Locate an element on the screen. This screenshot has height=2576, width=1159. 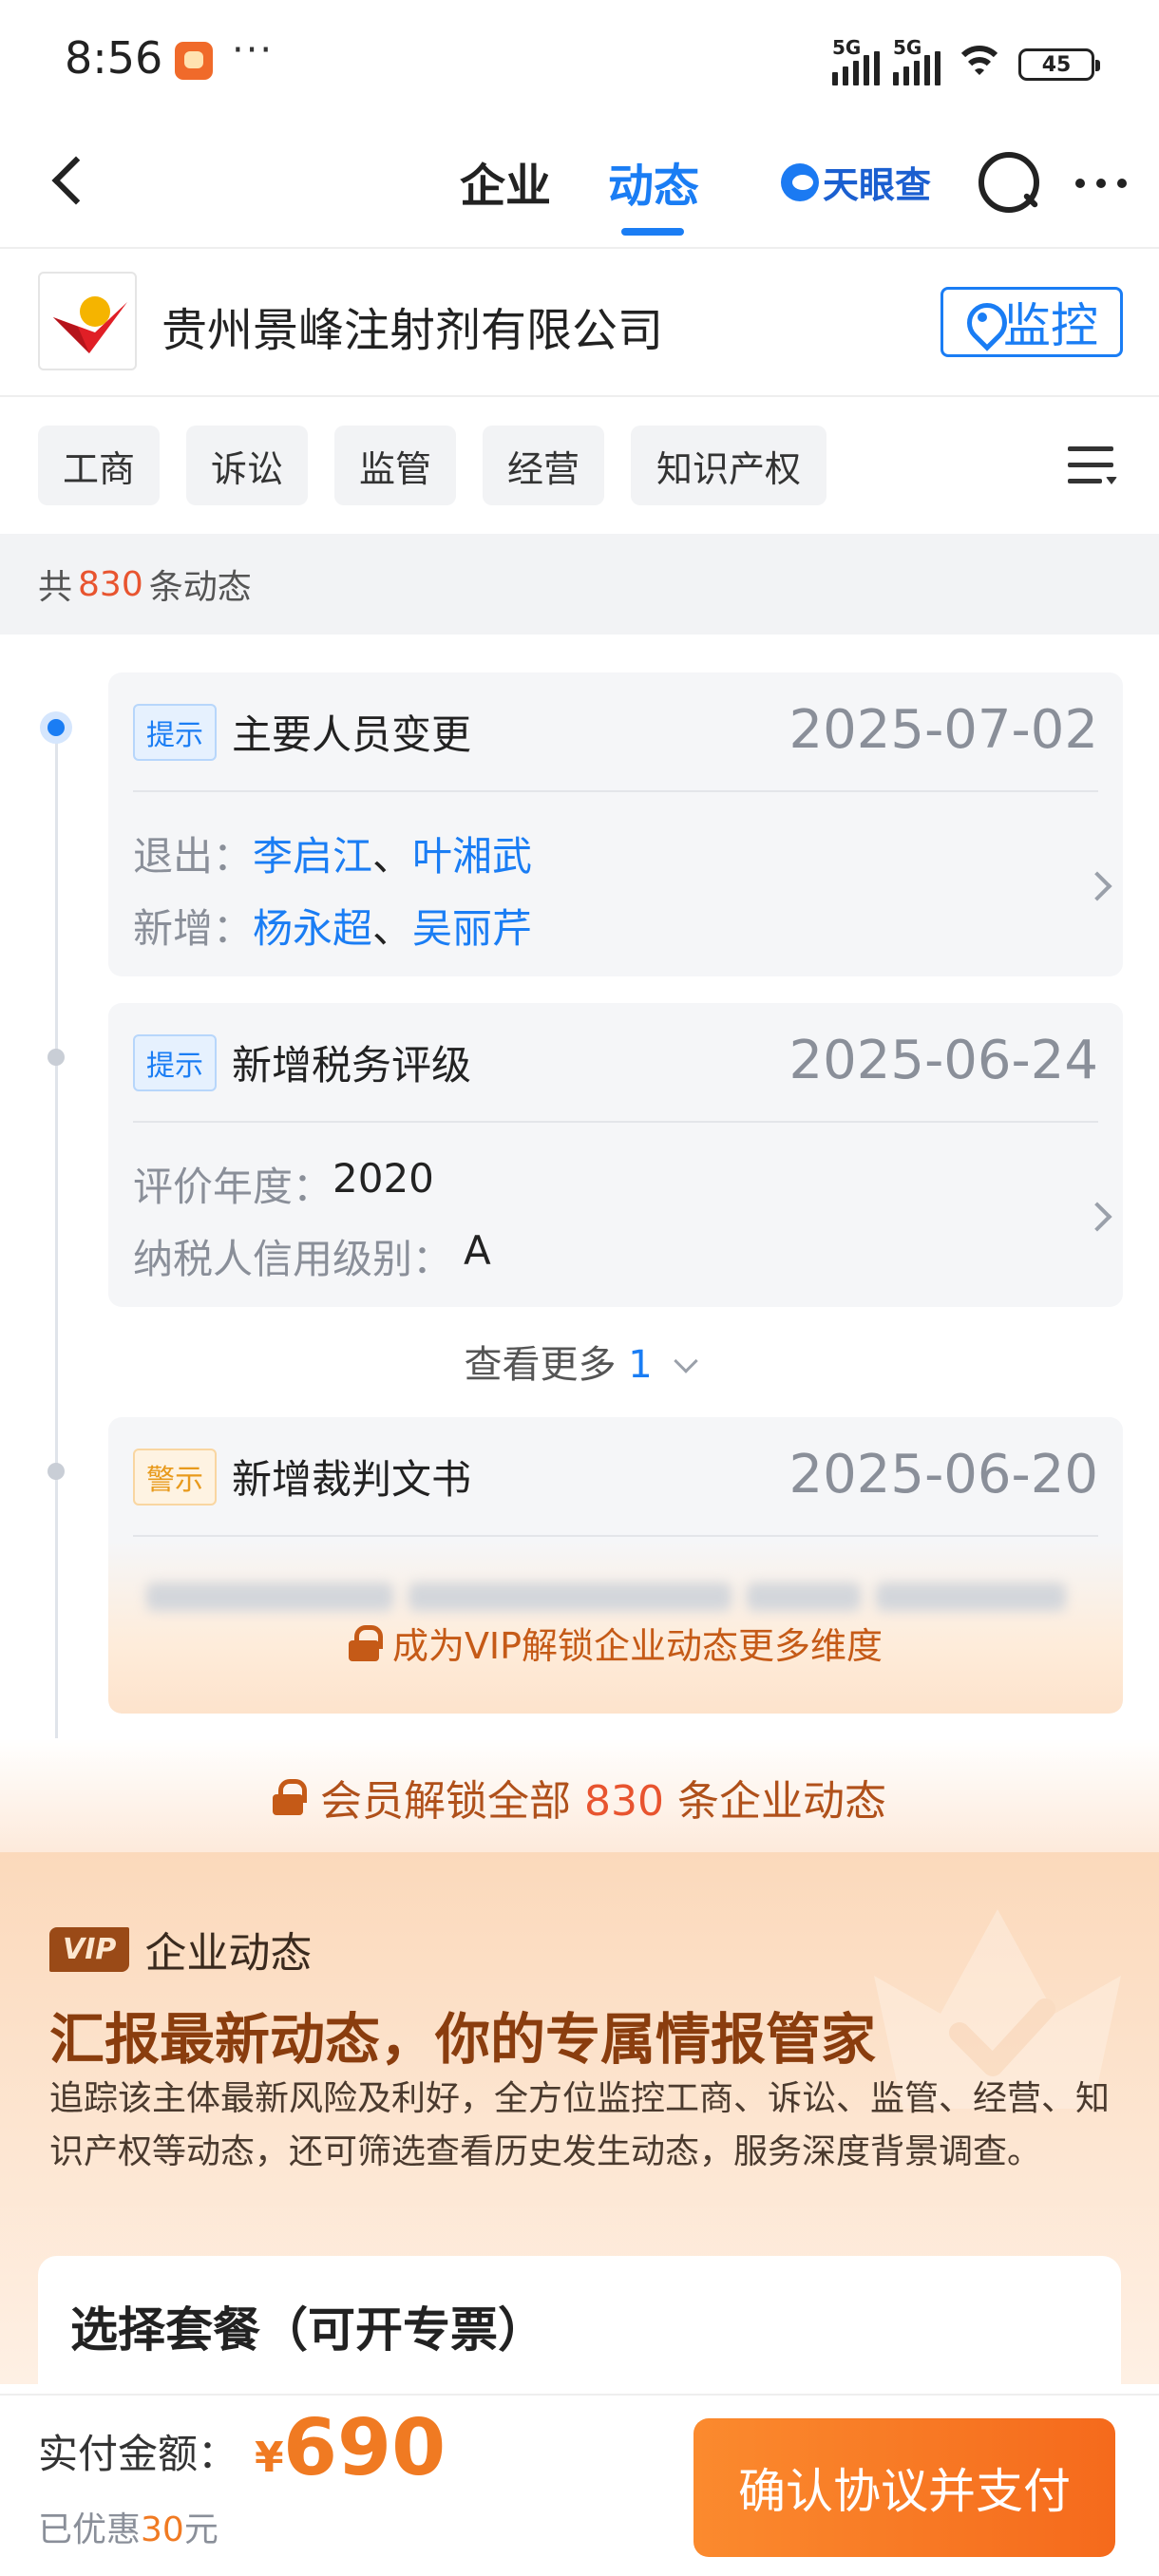
person-link: 李启江 is located at coordinates (312, 853).